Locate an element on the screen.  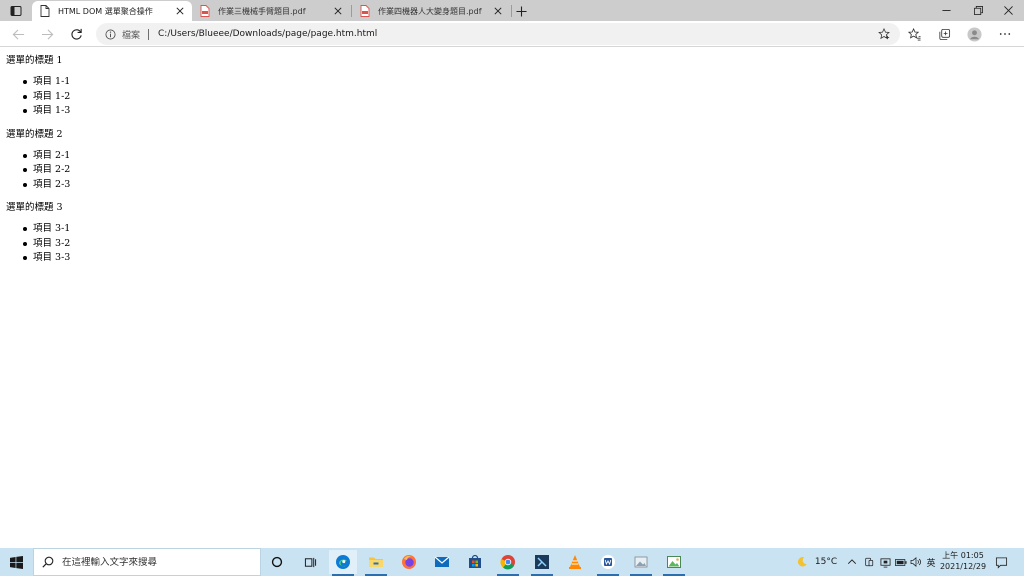
menu-item: 項目 2-2 is located at coordinates (520, 170).